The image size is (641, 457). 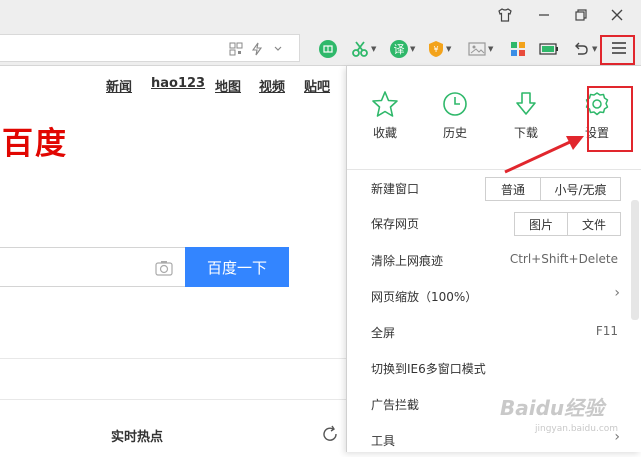 I want to click on baidu-jingyan-watermark: Baidu经验, so click(x=552, y=408).